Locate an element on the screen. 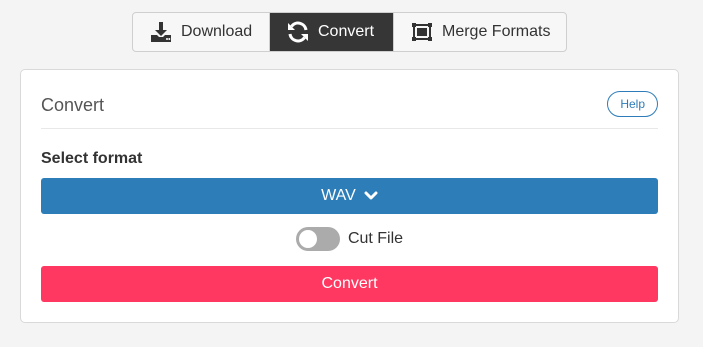  tab-merge-formats-label: Merge Formats is located at coordinates (496, 31).